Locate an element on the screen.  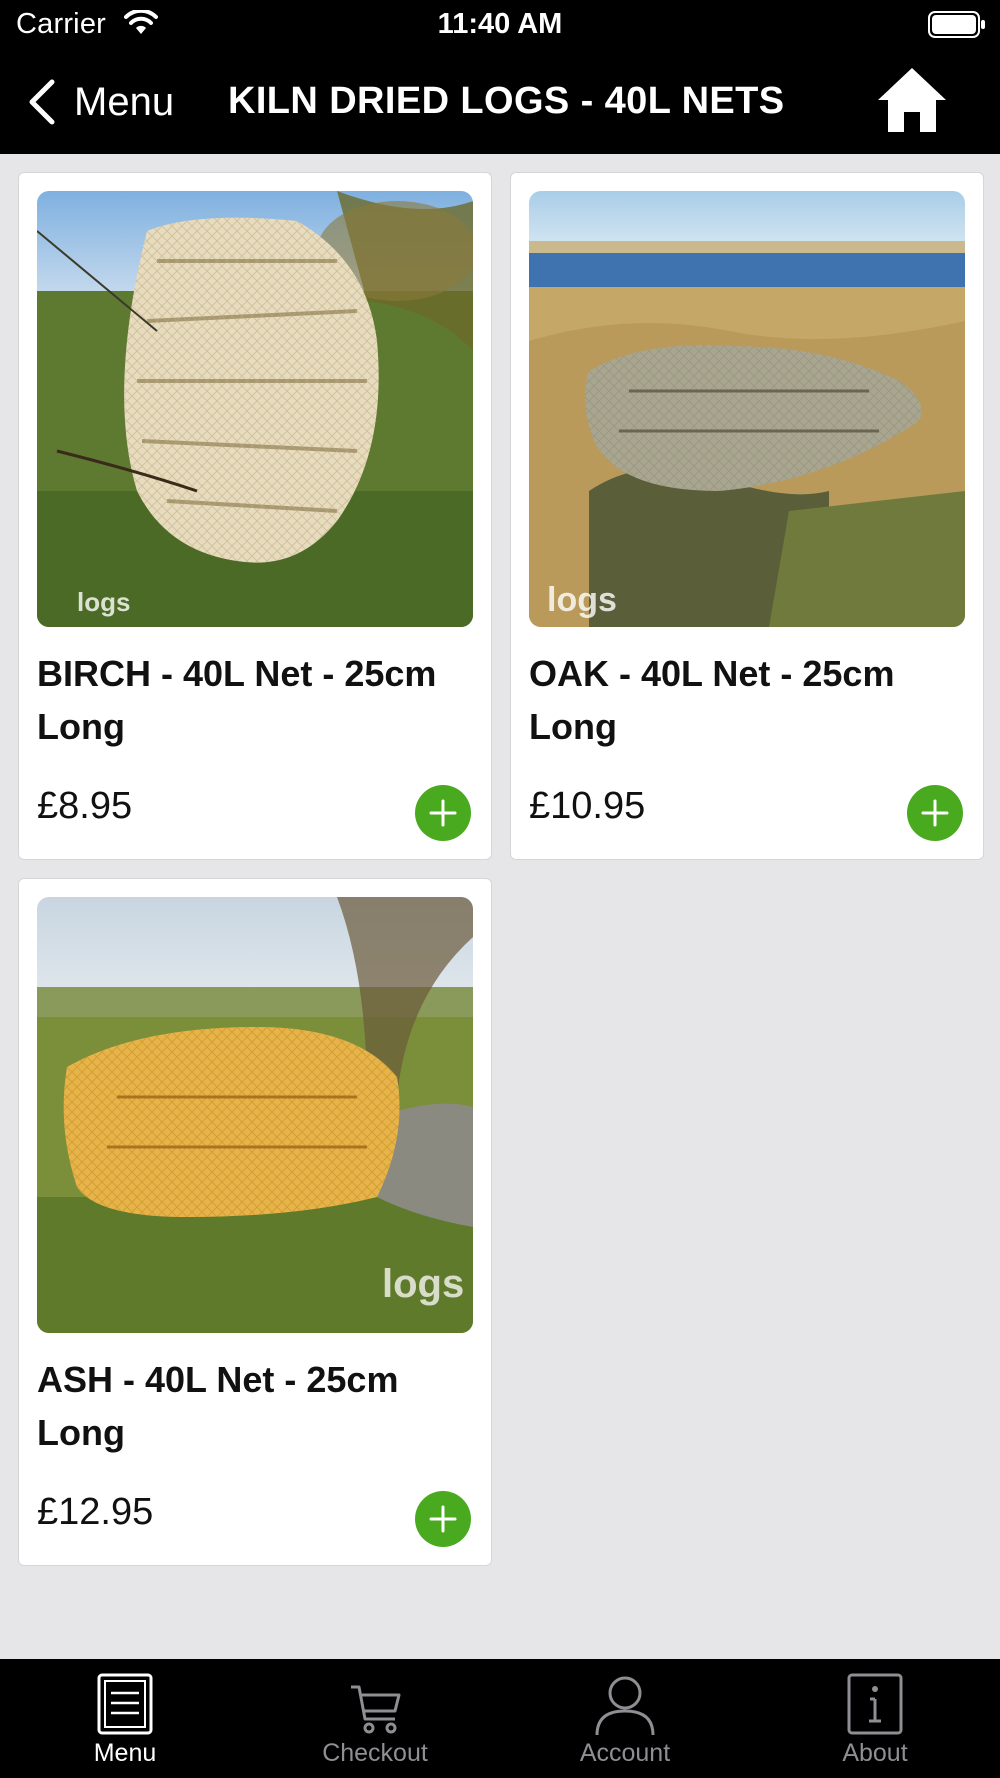
tab-about: About is located at coordinates (875, 1718).